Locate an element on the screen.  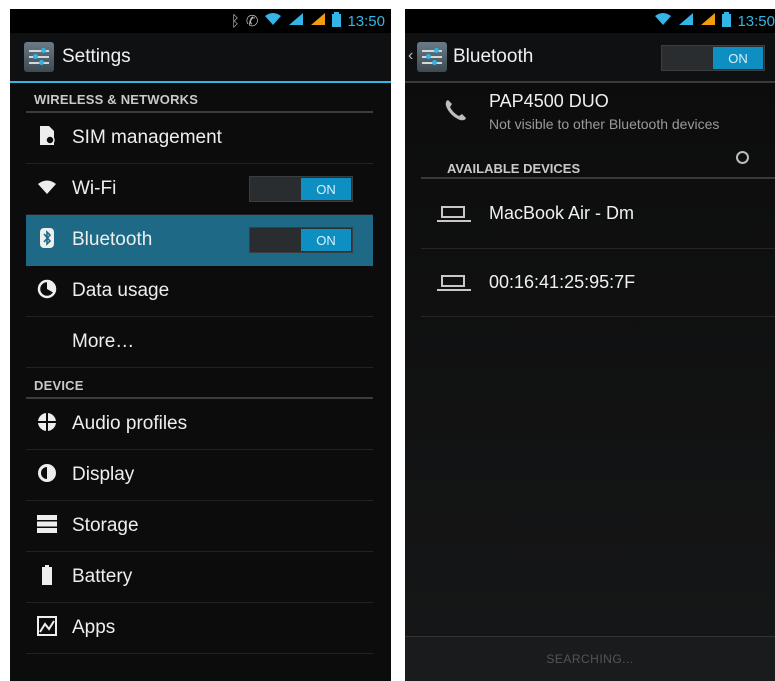
apps-item: Apps is located at coordinates (199, 628).